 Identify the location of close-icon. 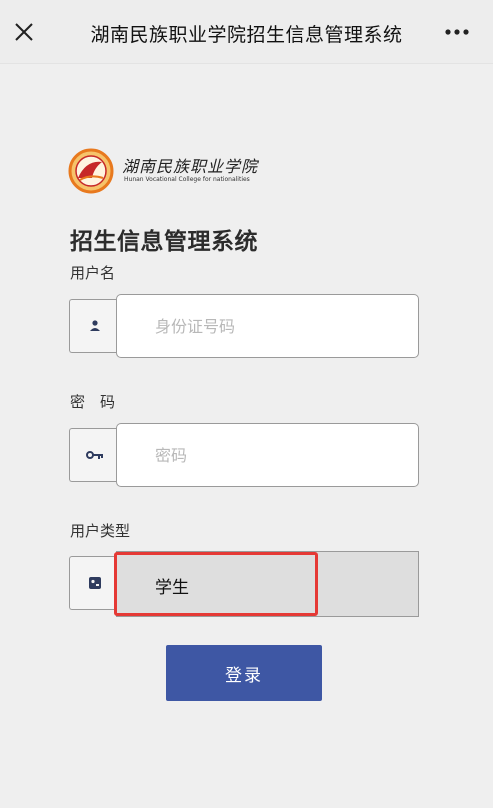
(24, 32).